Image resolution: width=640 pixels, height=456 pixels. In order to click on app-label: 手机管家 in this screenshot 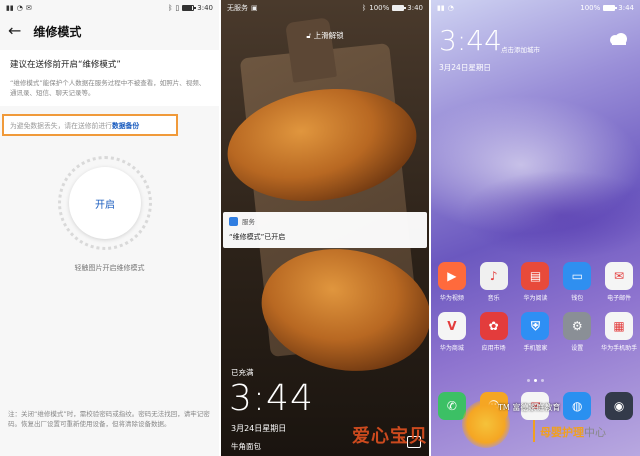, I will do `click(535, 348)`.